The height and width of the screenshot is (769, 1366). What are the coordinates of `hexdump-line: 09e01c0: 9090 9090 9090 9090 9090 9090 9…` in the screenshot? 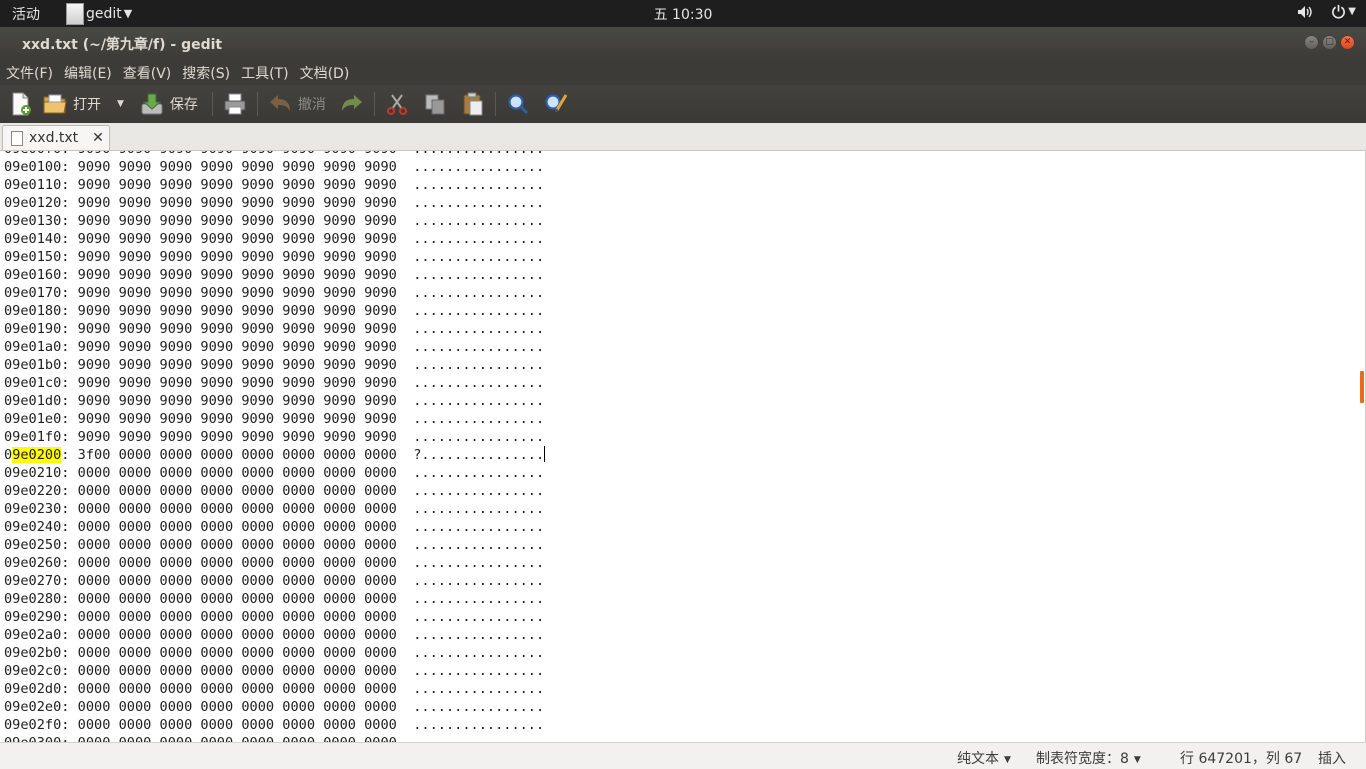 It's located at (274, 383).